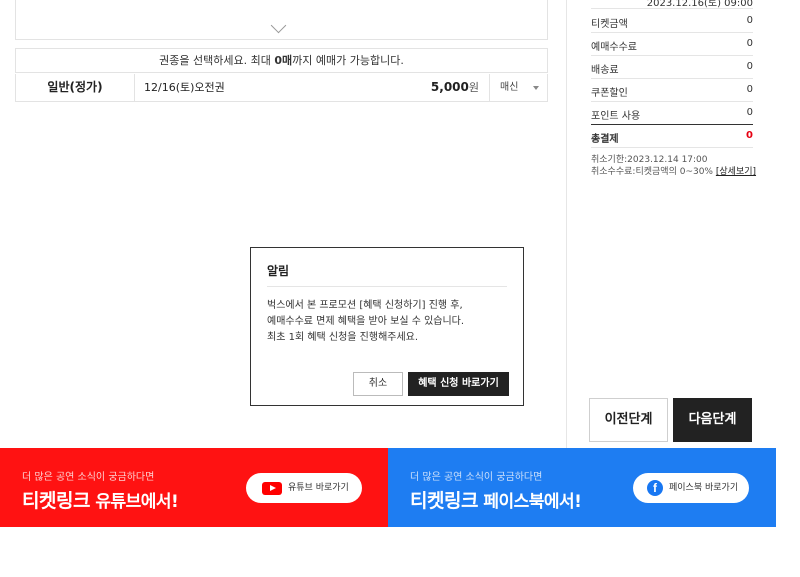 The height and width of the screenshot is (577, 800). Describe the element at coordinates (449, 87) in the screenshot. I see `ticket-price-value: 5,000` at that location.